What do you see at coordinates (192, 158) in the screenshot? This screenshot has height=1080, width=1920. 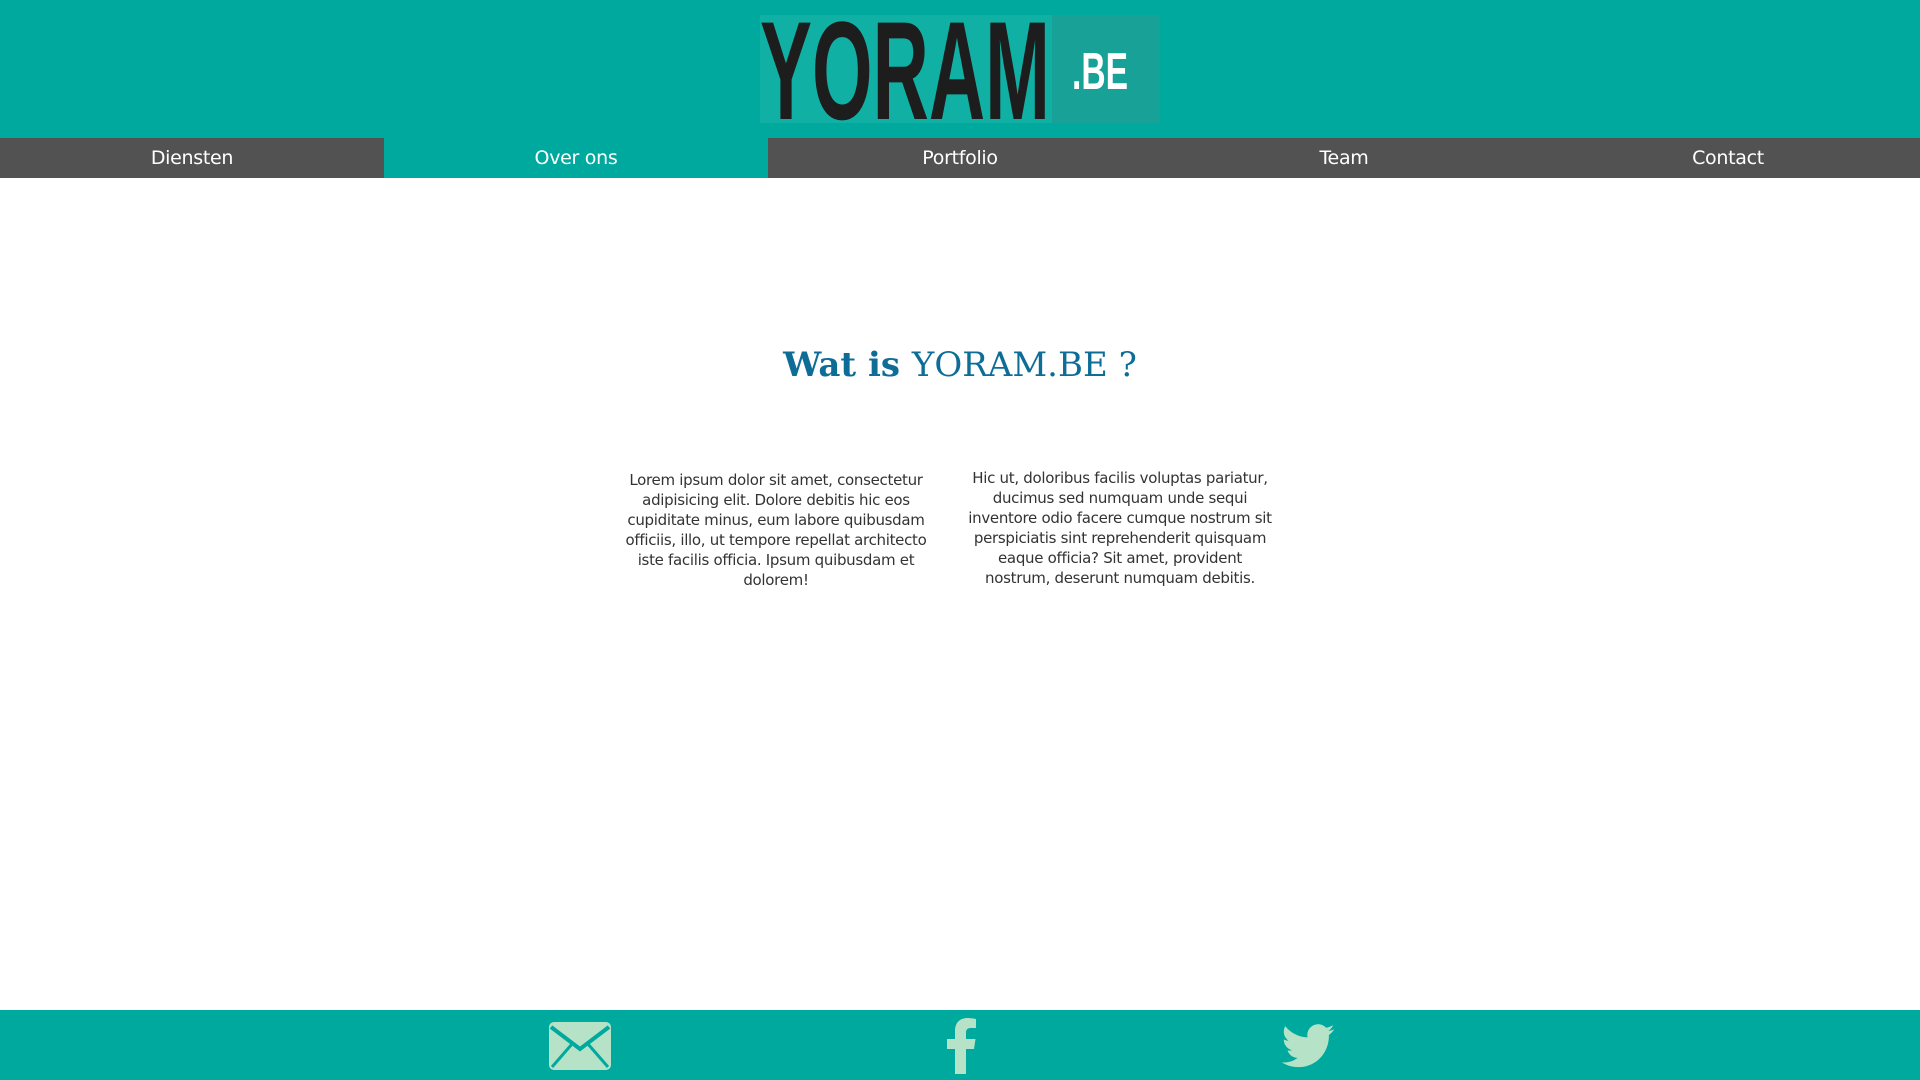 I see `nav-item-diensten: Diensten` at bounding box center [192, 158].